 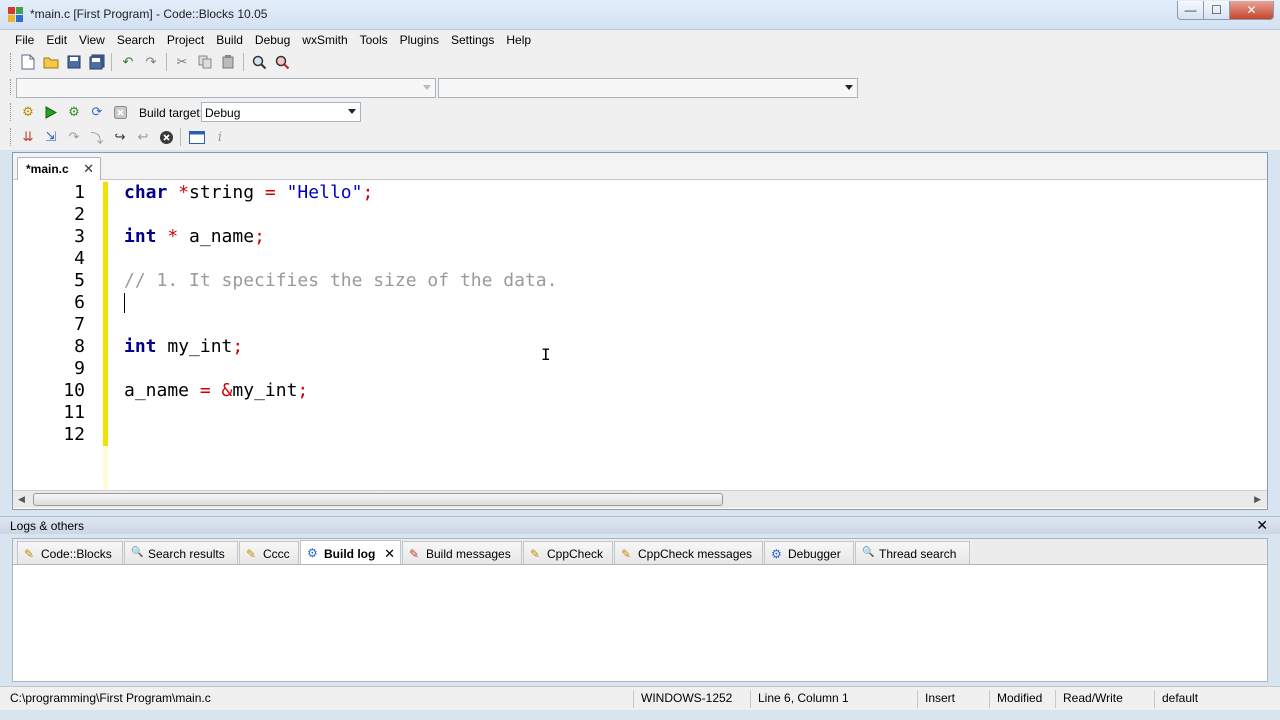 What do you see at coordinates (28, 137) in the screenshot?
I see `debug-continue-icon: ⇊` at bounding box center [28, 137].